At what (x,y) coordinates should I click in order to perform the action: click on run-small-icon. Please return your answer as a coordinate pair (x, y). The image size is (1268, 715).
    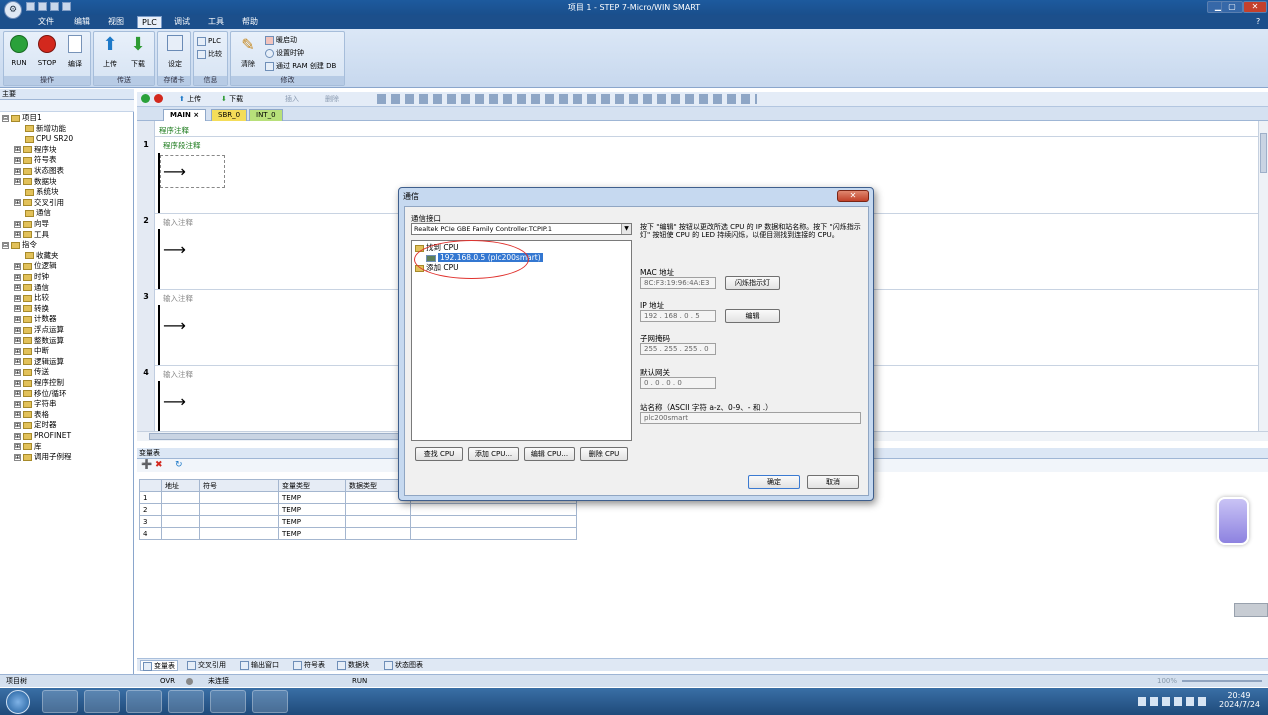
    Looking at the image, I should click on (145, 98).